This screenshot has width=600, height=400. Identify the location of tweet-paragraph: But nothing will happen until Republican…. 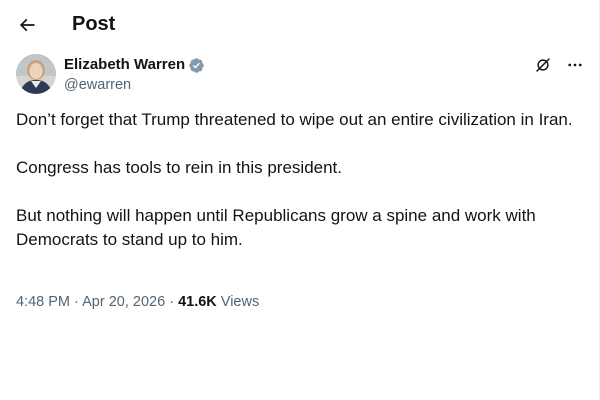
(276, 227).